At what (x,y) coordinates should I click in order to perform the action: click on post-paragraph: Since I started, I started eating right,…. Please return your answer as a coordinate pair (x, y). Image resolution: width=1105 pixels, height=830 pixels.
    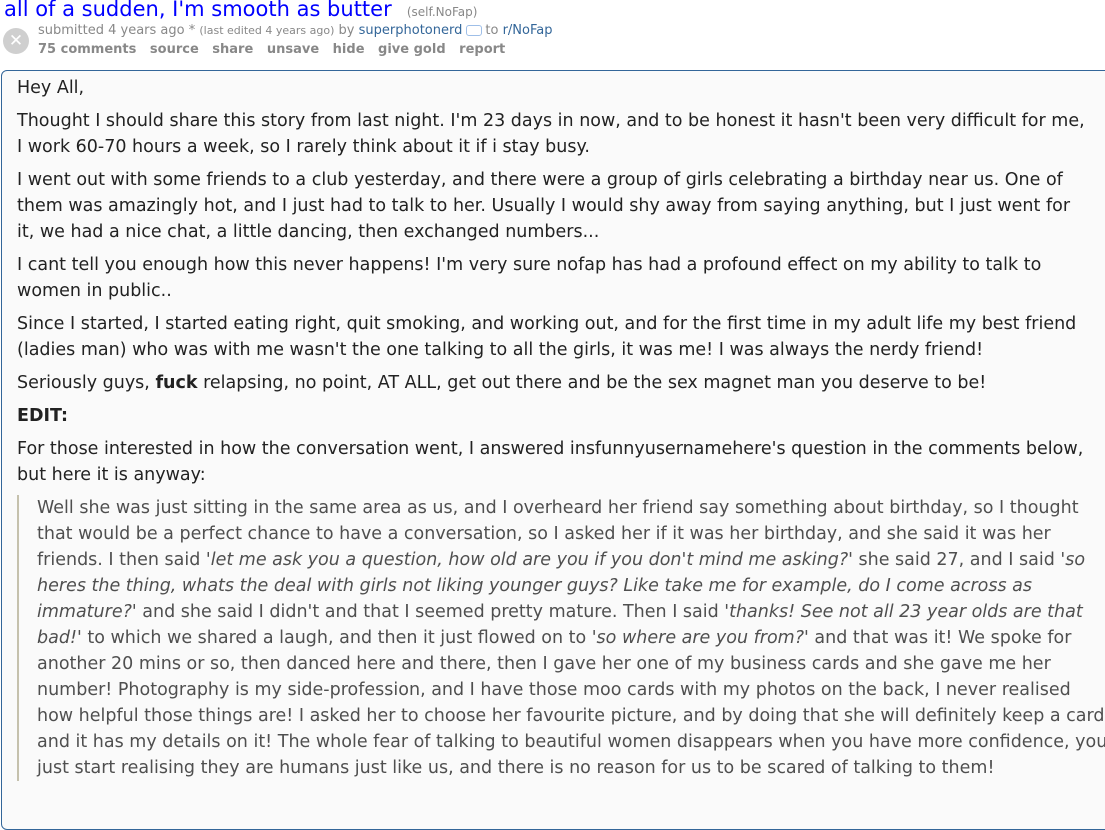
    Looking at the image, I should click on (547, 337).